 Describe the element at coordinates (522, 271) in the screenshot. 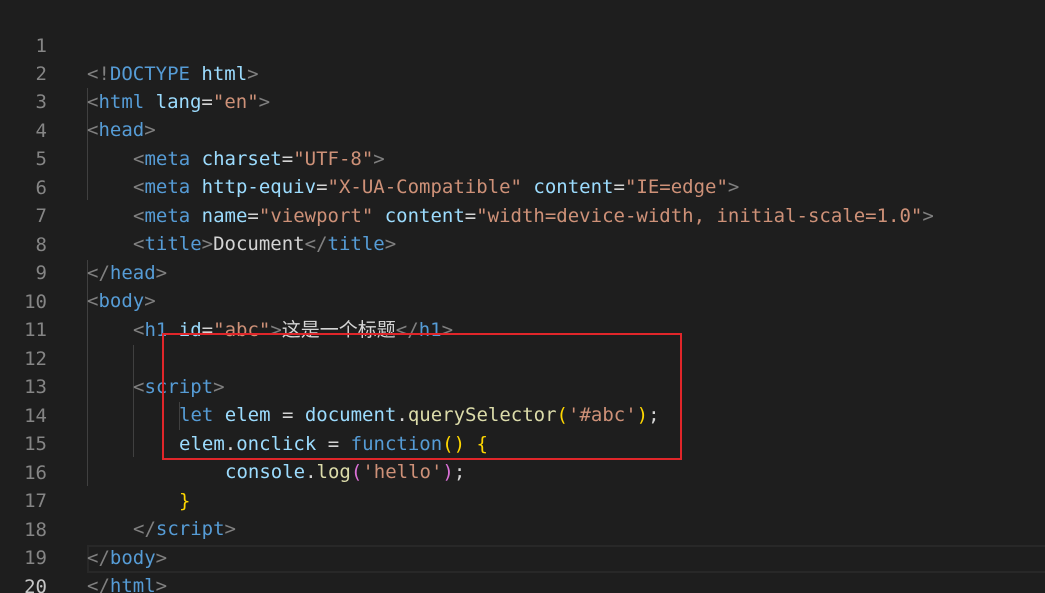

I see `code-line-9: 9 <body>` at that location.